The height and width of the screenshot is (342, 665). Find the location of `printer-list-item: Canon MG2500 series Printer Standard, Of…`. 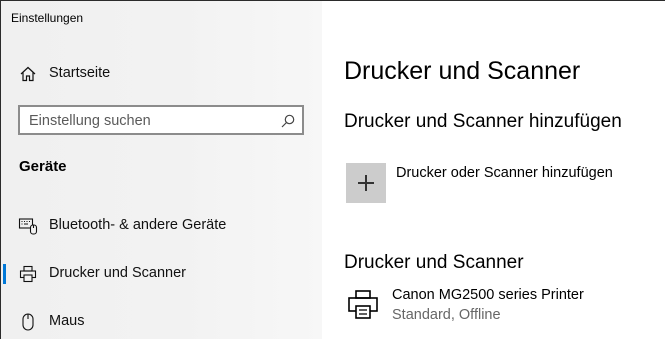

printer-list-item: Canon MG2500 series Printer Standard, Of… is located at coordinates (494, 307).